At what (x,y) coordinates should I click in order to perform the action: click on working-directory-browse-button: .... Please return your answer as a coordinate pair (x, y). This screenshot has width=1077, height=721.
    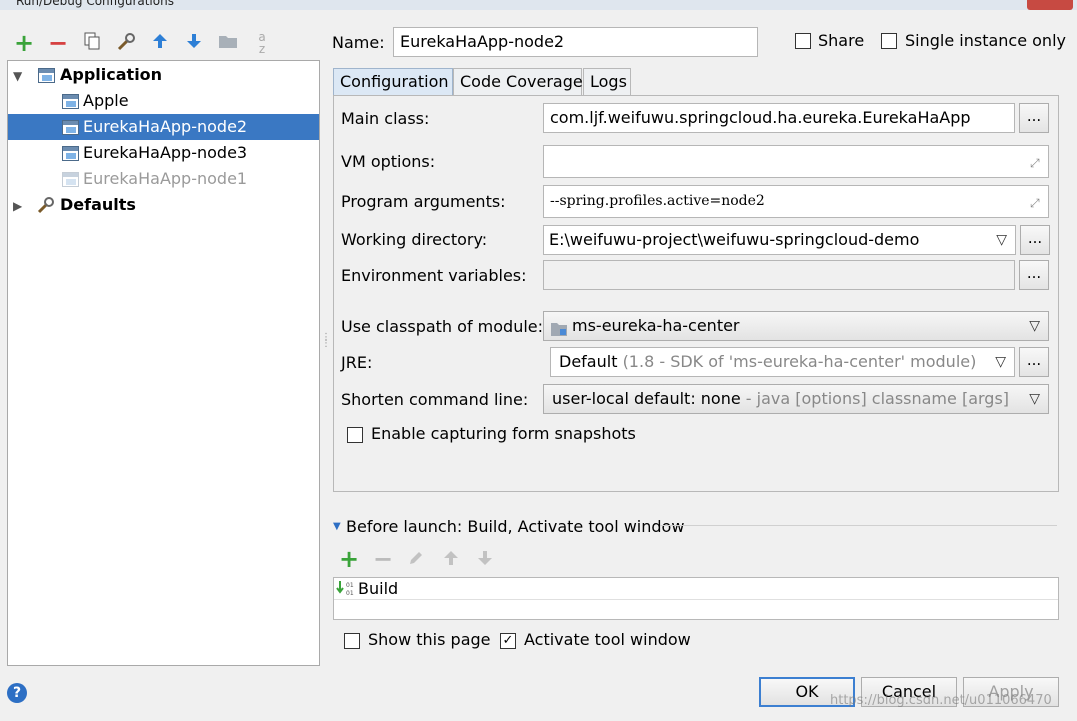
    Looking at the image, I should click on (1035, 240).